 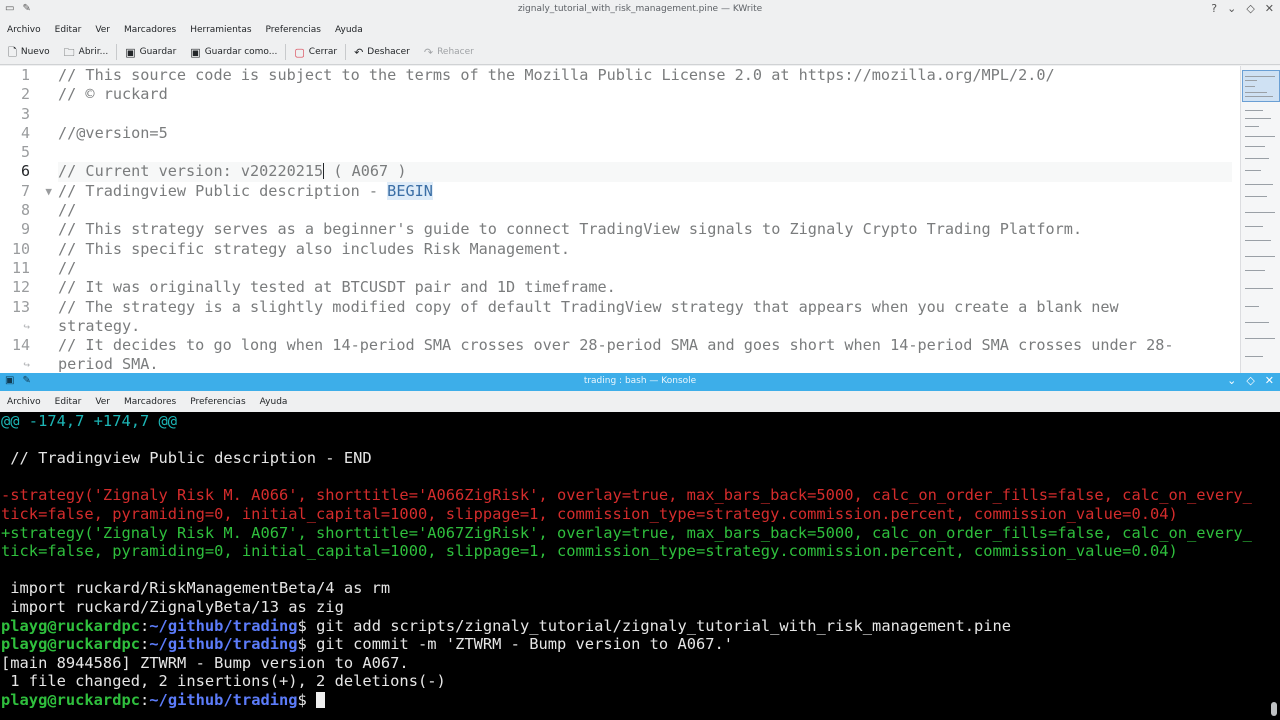 I want to click on konsole-titlebar: ▣ ✎ trading : bash — Konsole ⌄ ◇ ✕, so click(x=640, y=382).